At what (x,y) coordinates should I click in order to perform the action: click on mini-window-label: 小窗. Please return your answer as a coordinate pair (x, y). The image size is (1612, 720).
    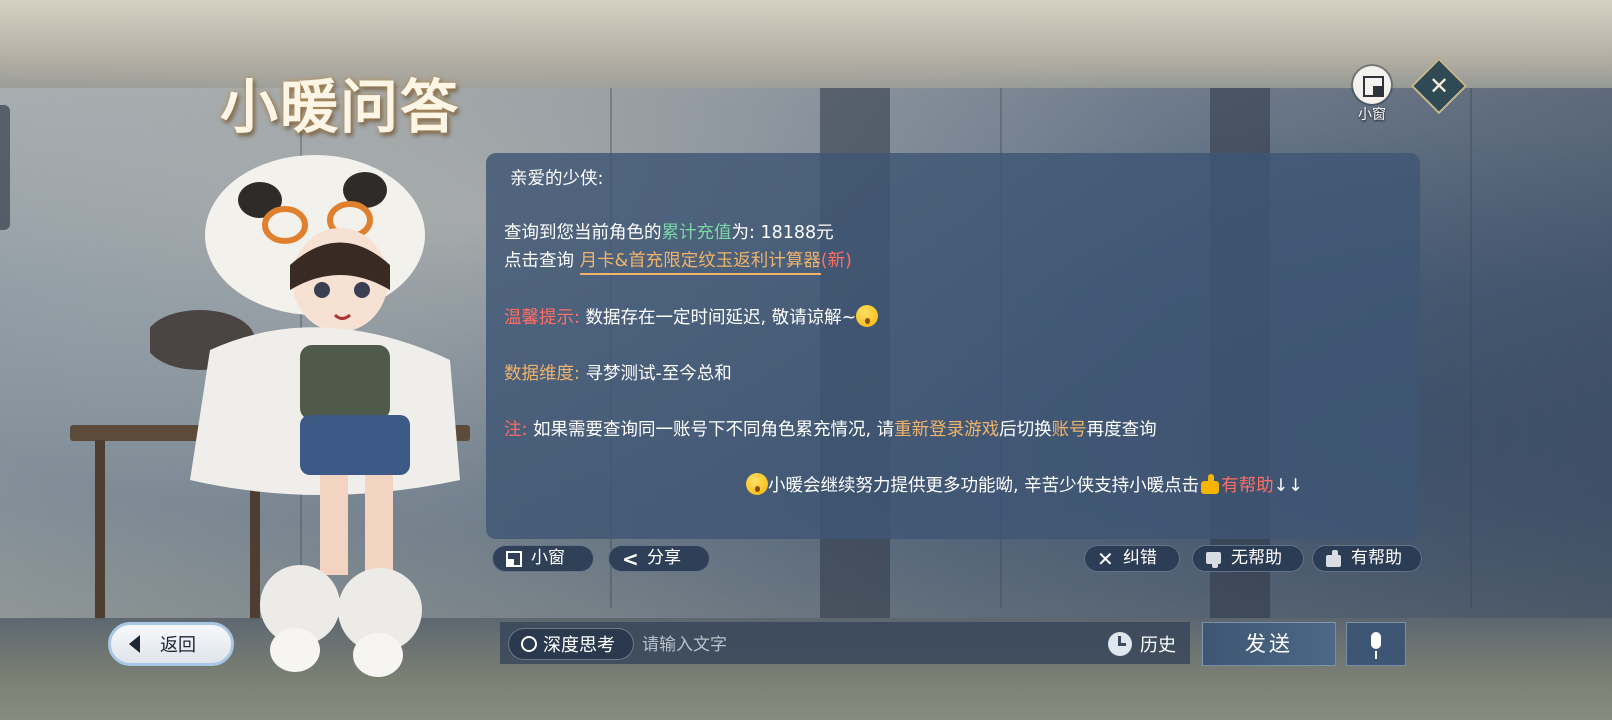
    Looking at the image, I should click on (1372, 115).